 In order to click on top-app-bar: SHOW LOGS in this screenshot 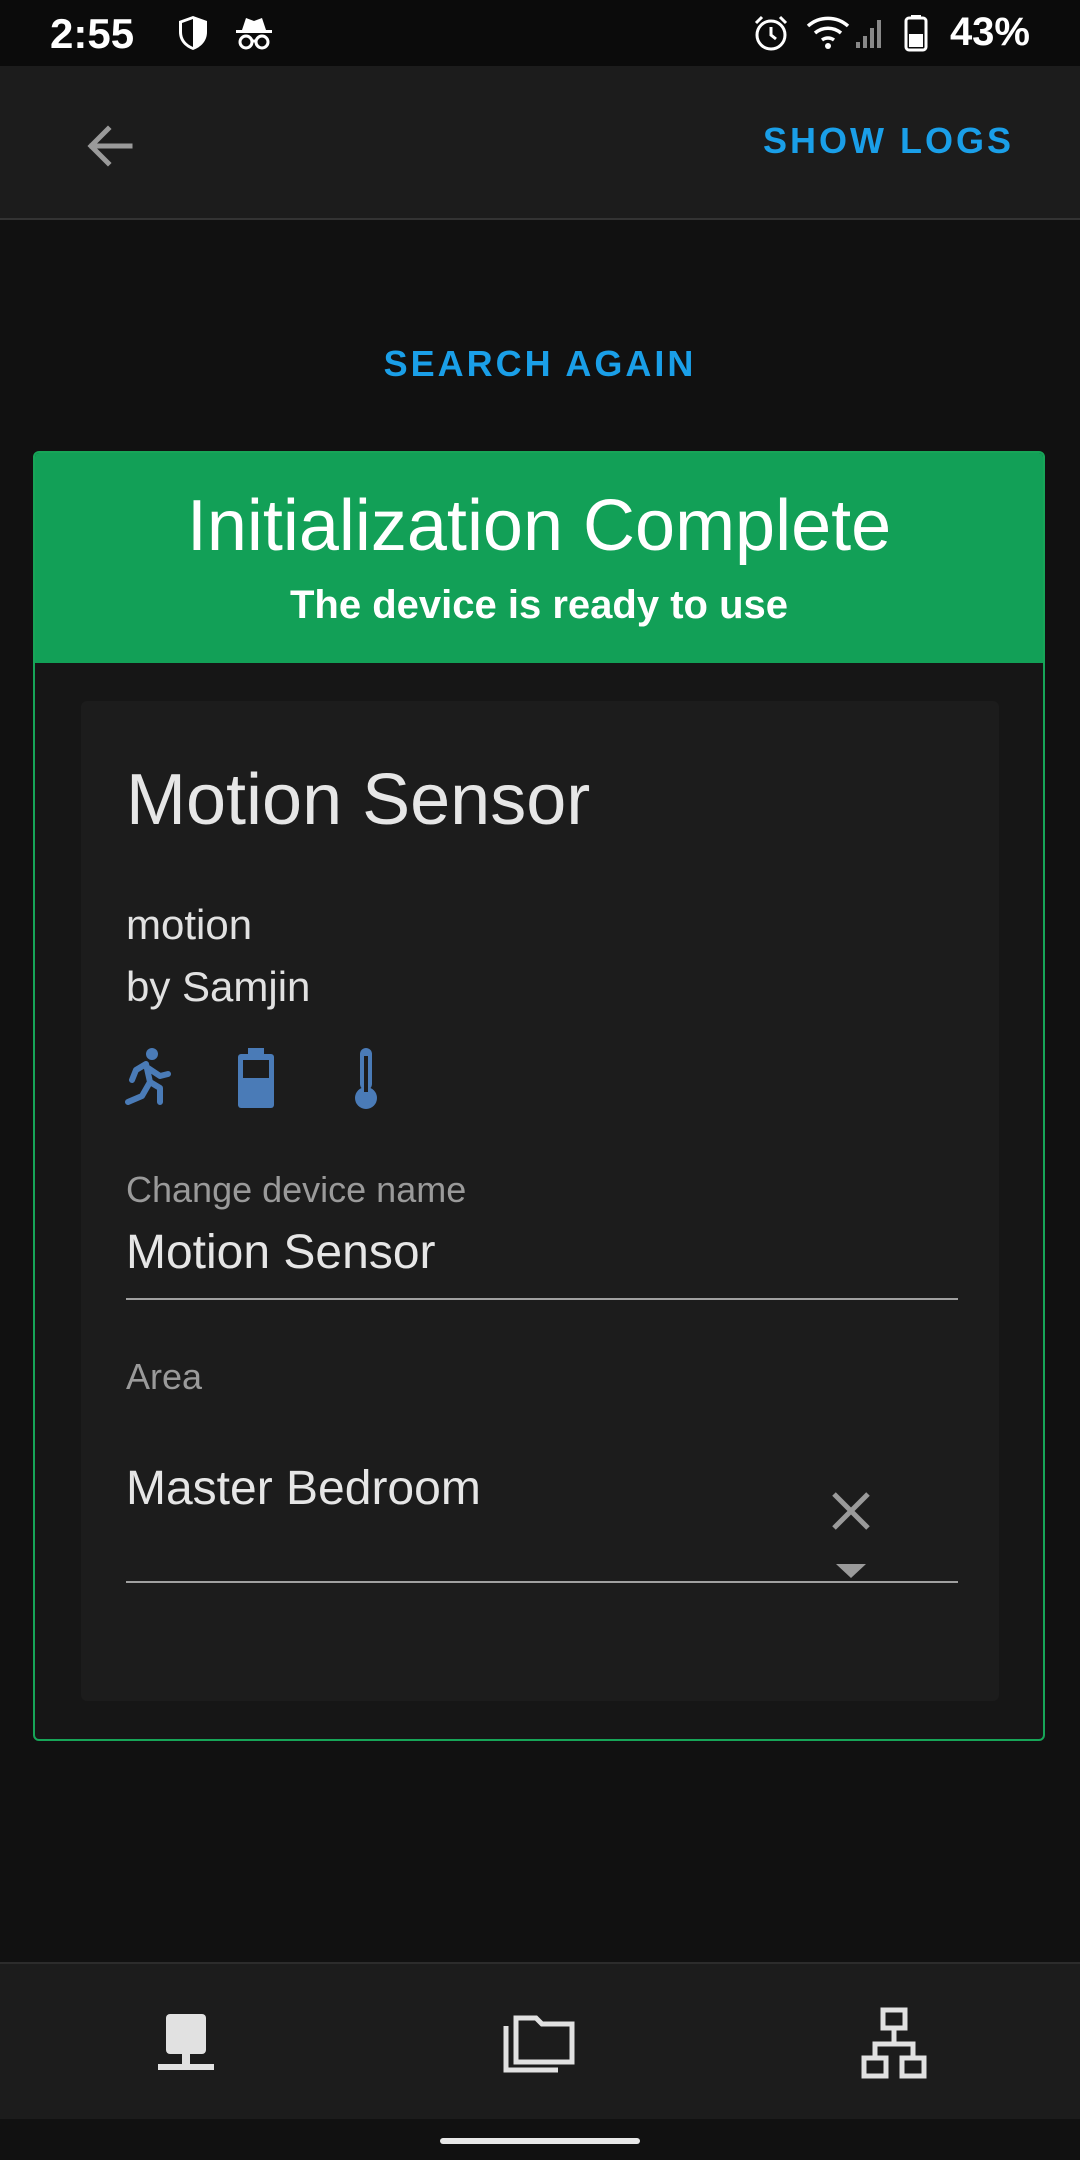, I will do `click(540, 143)`.